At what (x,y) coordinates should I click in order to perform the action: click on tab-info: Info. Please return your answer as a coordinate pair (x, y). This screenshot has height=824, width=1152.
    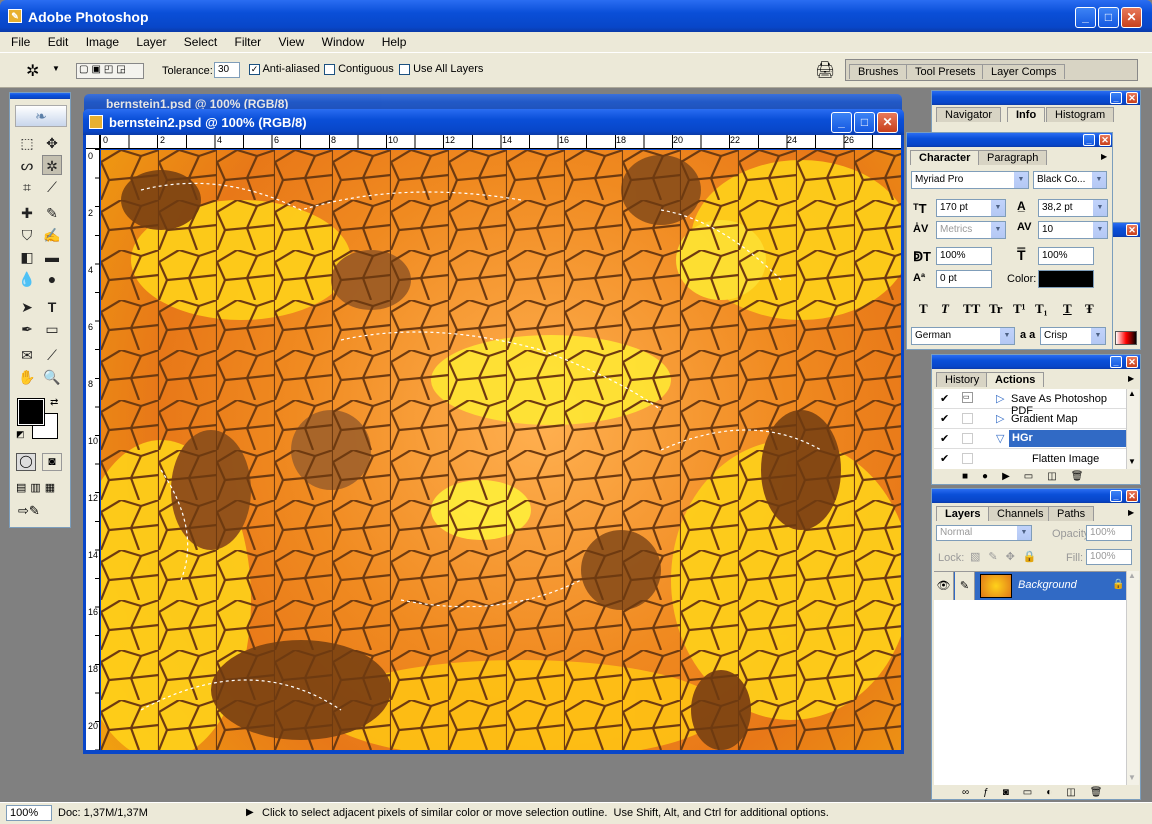
    Looking at the image, I should click on (1026, 114).